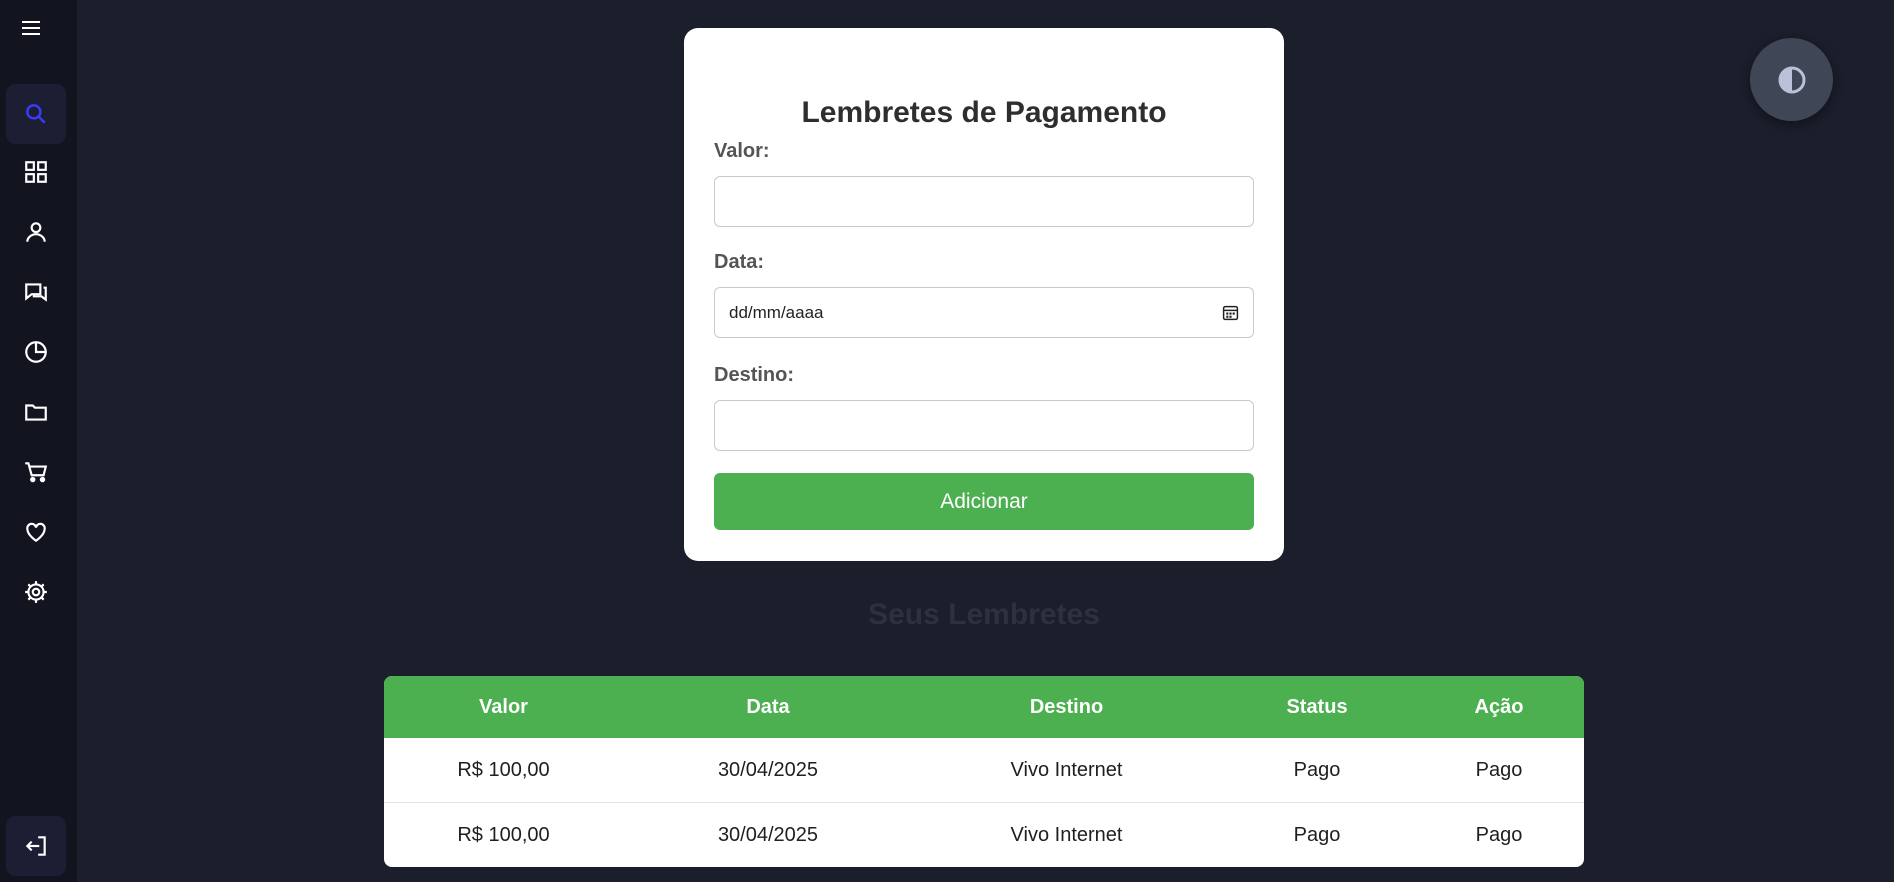  I want to click on sidebar-item-search, so click(36, 114).